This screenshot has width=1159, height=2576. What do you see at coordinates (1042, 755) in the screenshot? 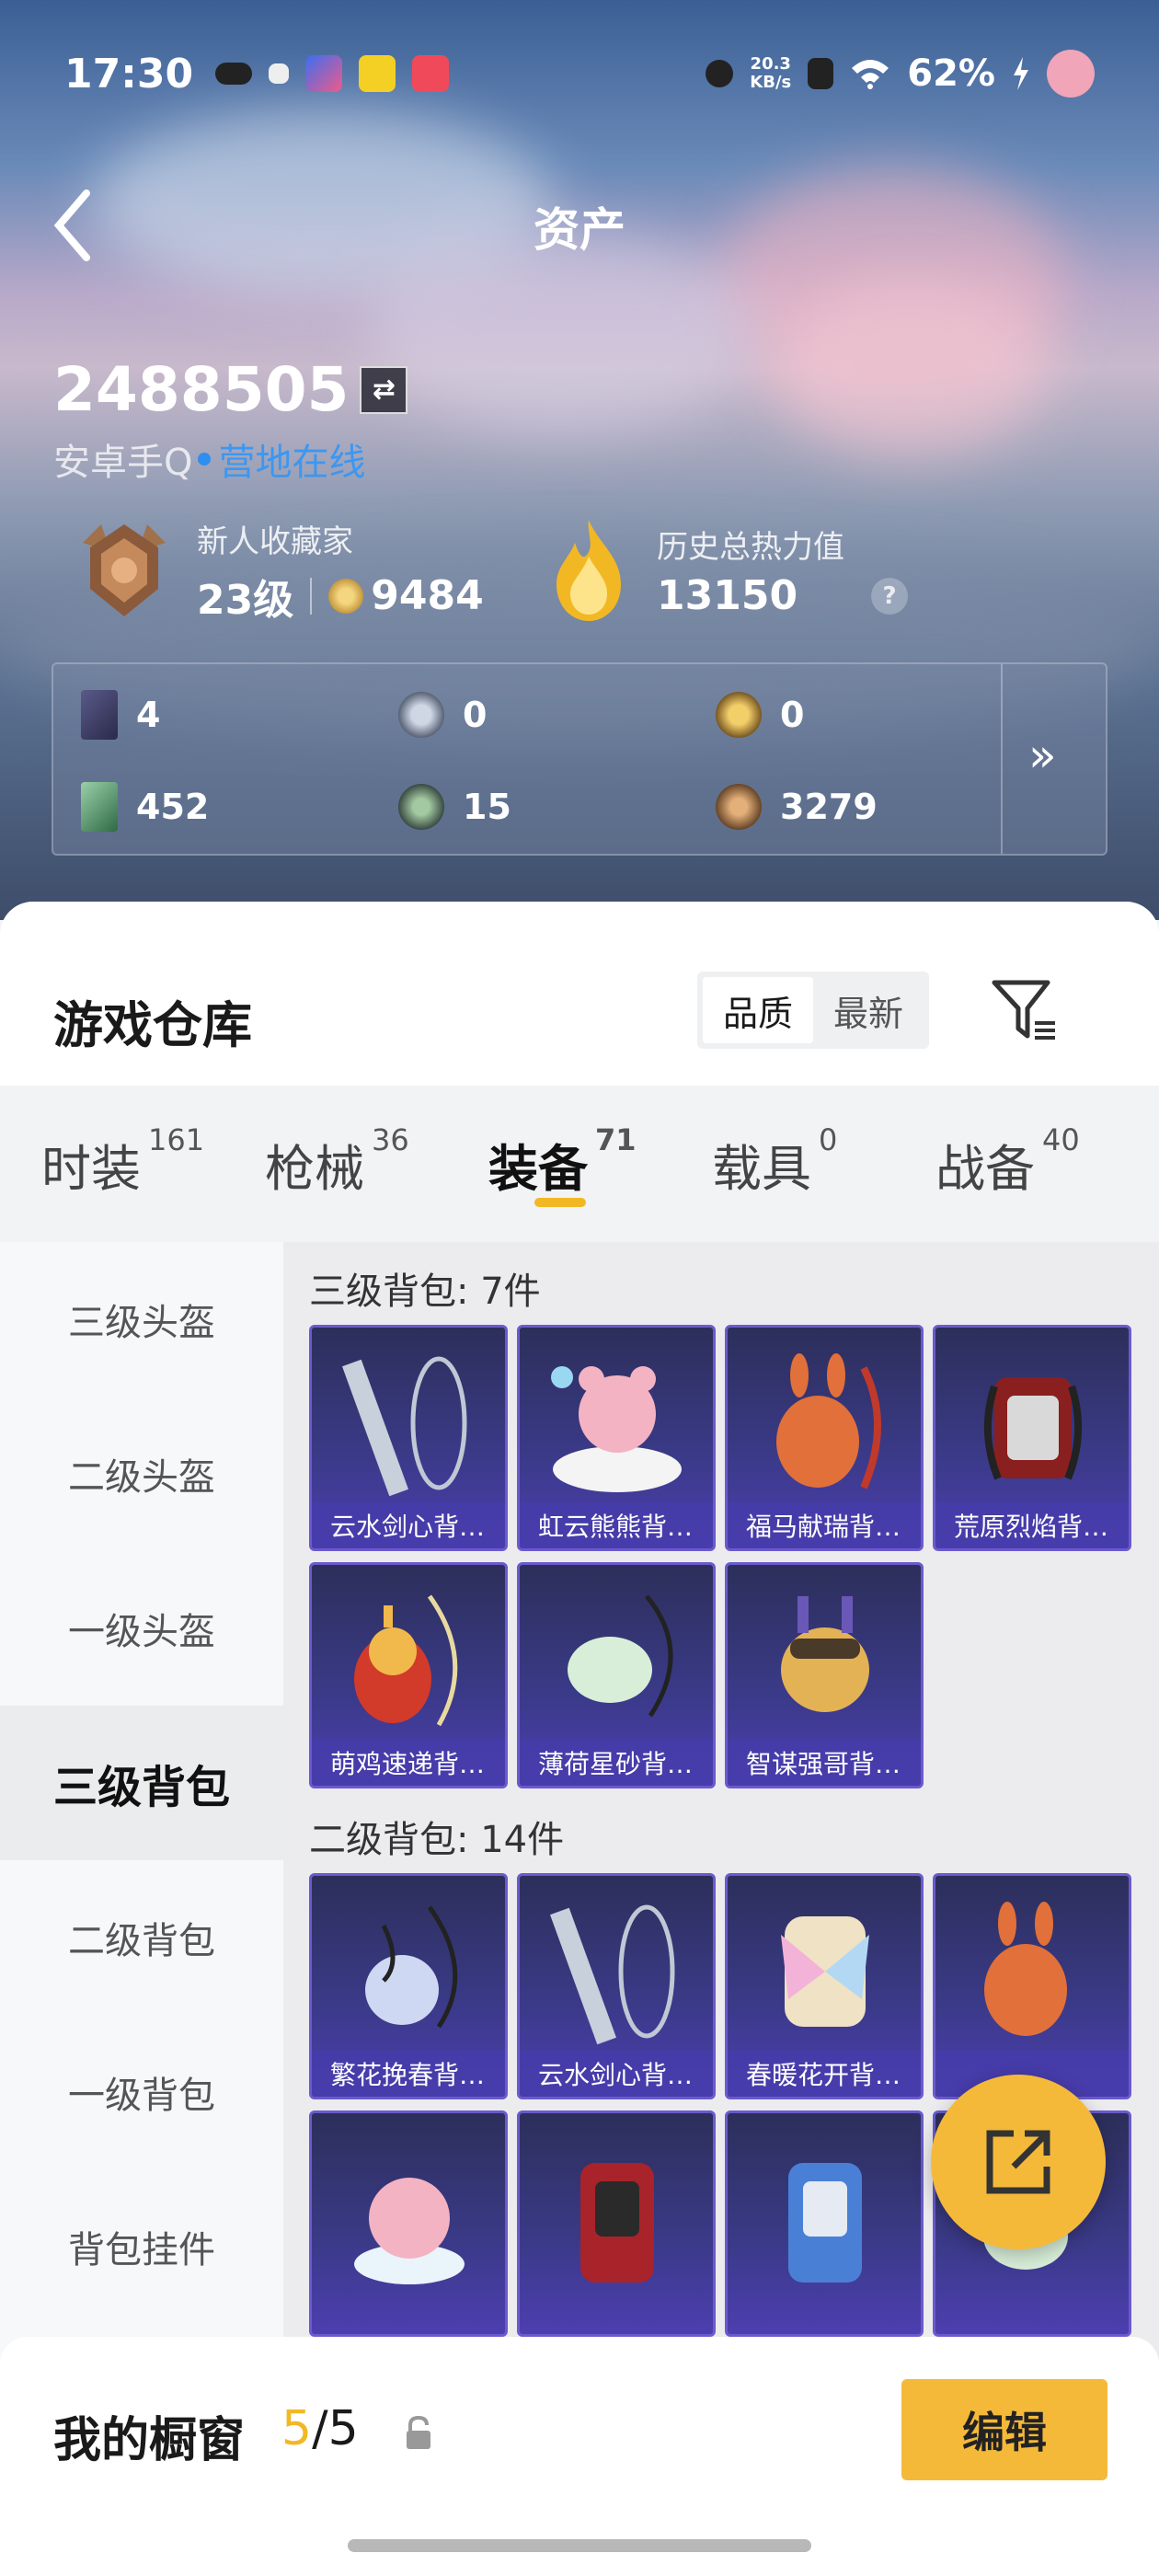
I see `double-chevron-right-icon: »` at bounding box center [1042, 755].